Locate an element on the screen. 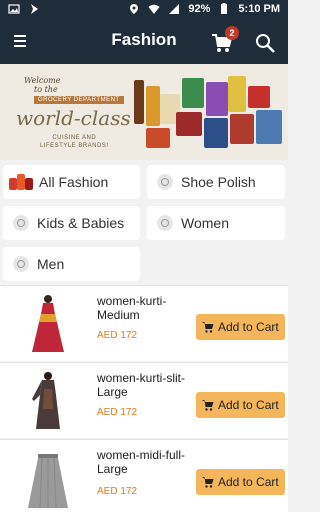 The height and width of the screenshot is (512, 320). banner-department: GROCERY DEPARTMENT is located at coordinates (79, 100).